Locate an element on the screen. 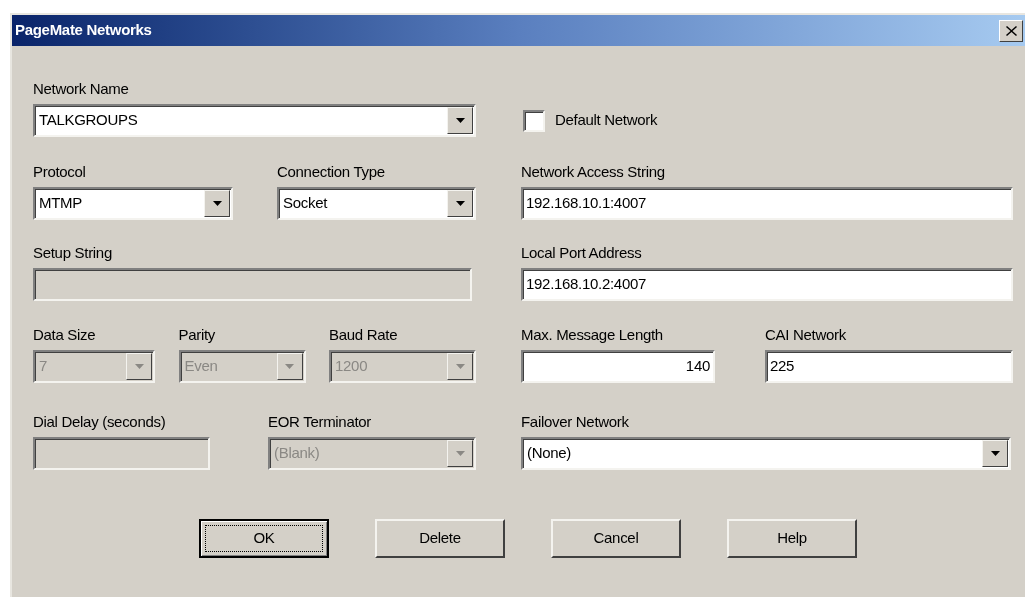 The height and width of the screenshot is (597, 1025). close-icon is located at coordinates (1011, 30).